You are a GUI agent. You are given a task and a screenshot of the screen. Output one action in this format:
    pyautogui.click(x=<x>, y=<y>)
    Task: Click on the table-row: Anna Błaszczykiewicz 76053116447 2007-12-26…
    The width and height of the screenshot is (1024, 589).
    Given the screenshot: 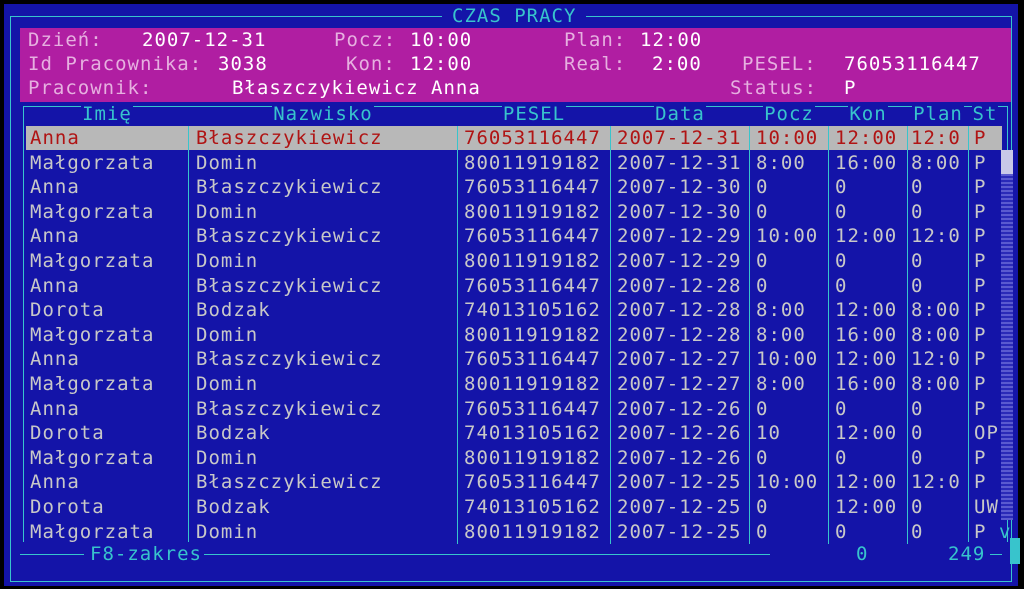 What is the action you would take?
    pyautogui.click(x=514, y=409)
    